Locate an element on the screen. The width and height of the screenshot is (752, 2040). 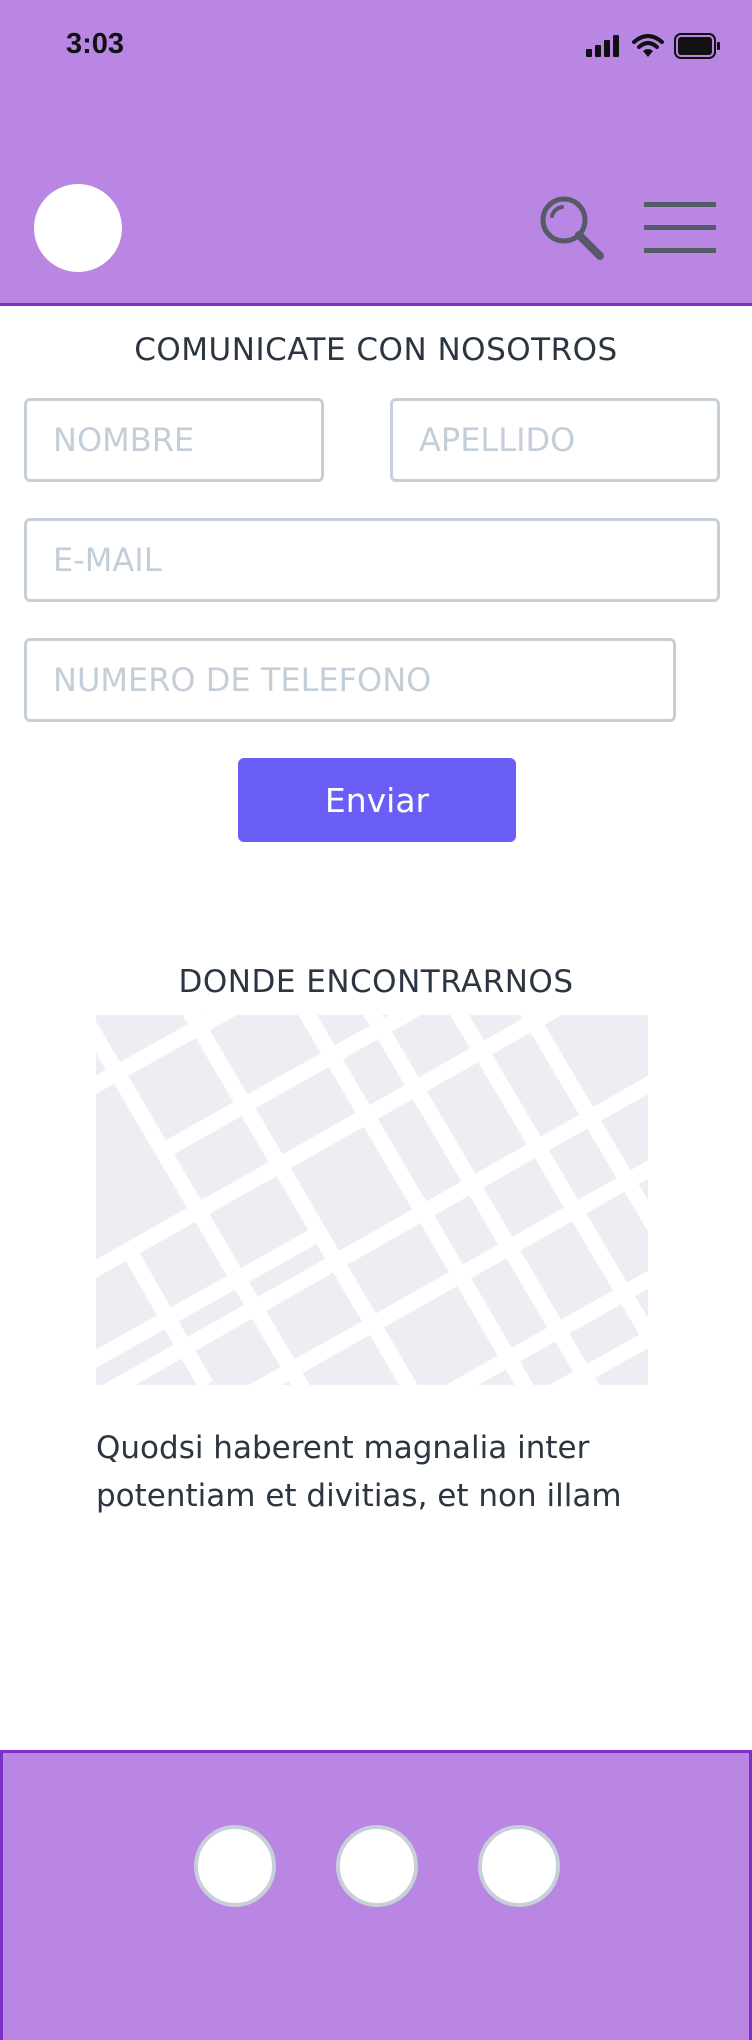
location-title: DONDE ENCONTRARNOS is located at coordinates (376, 982).